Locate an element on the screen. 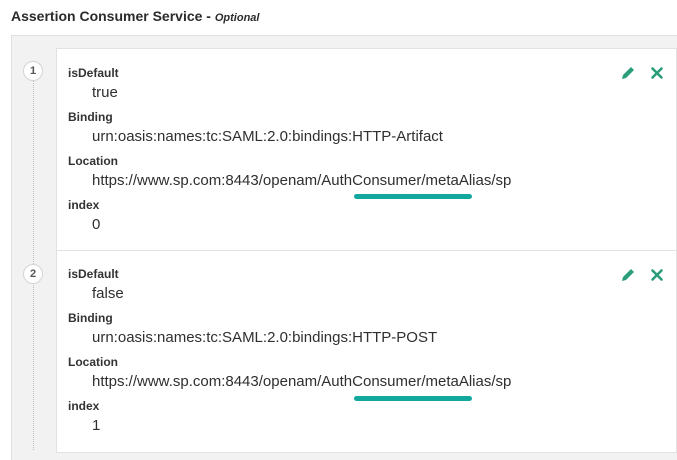  section-title: Assertion Consumer Service - Optional is located at coordinates (135, 16).